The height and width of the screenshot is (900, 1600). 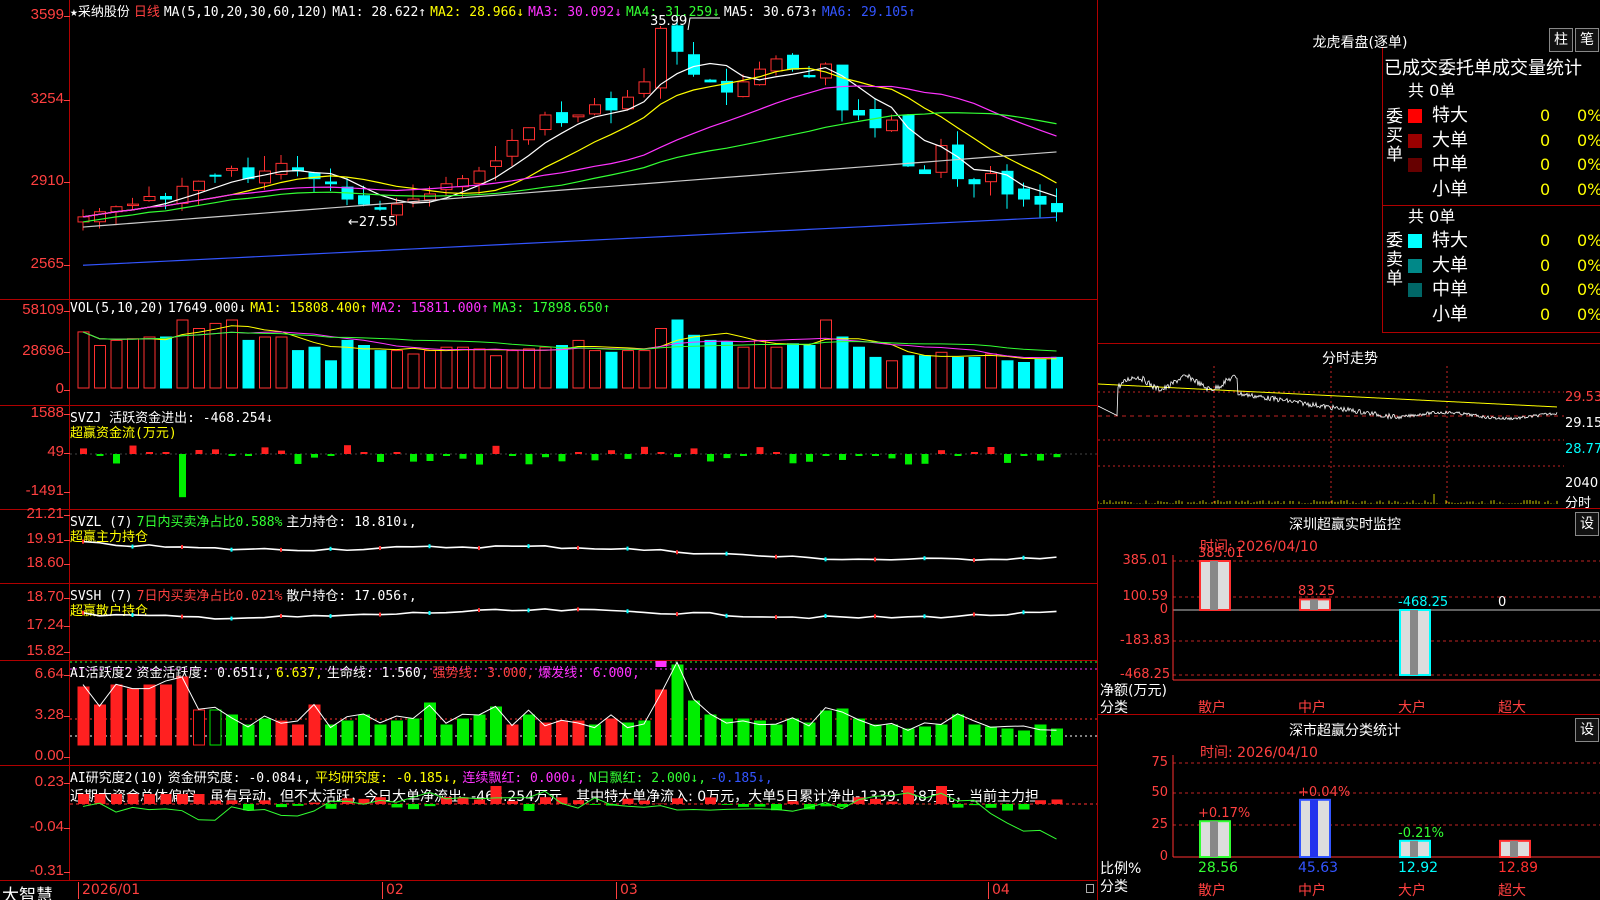 What do you see at coordinates (1360, 43) in the screenshot?
I see `longhu-title: 龙虎看盘(逐单)` at bounding box center [1360, 43].